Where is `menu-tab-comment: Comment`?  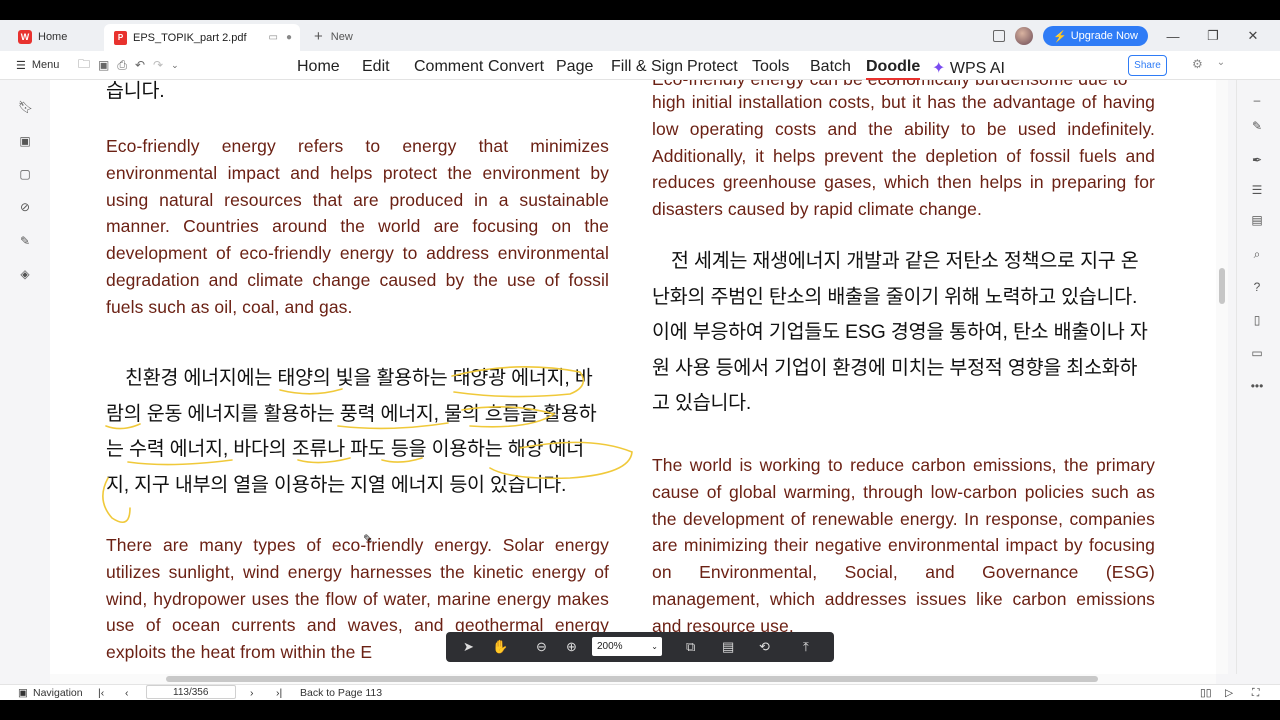
menu-tab-comment: Comment is located at coordinates (448, 67).